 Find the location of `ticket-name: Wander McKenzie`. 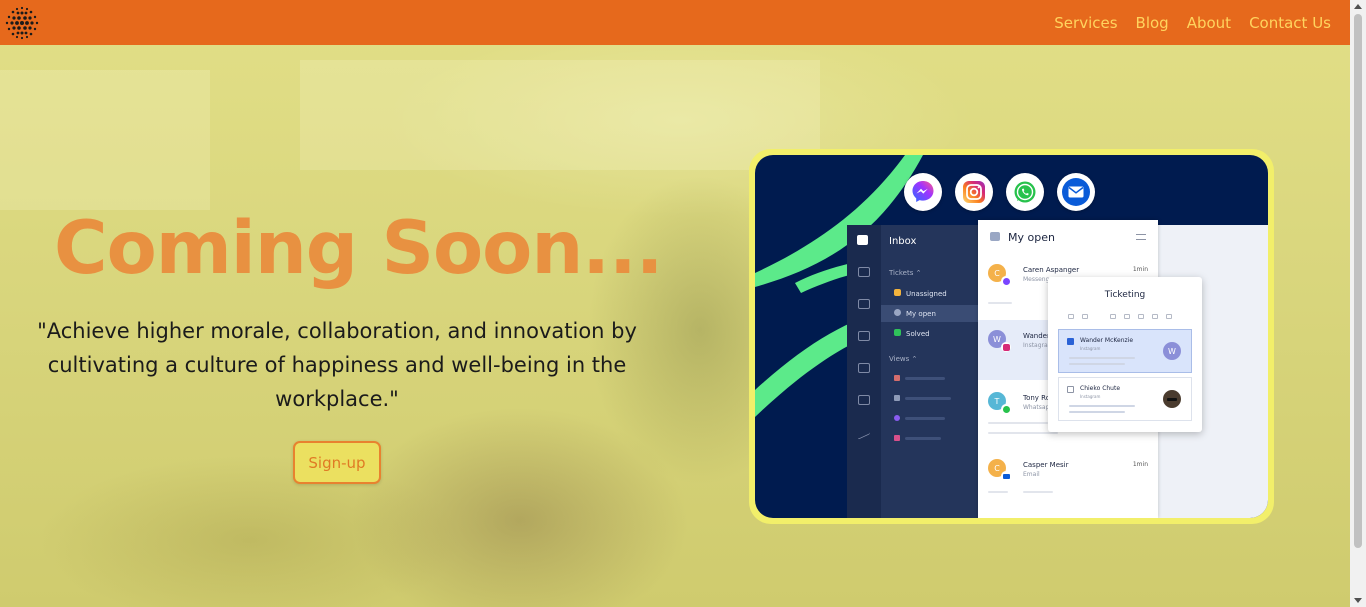

ticket-name: Wander McKenzie is located at coordinates (1107, 340).